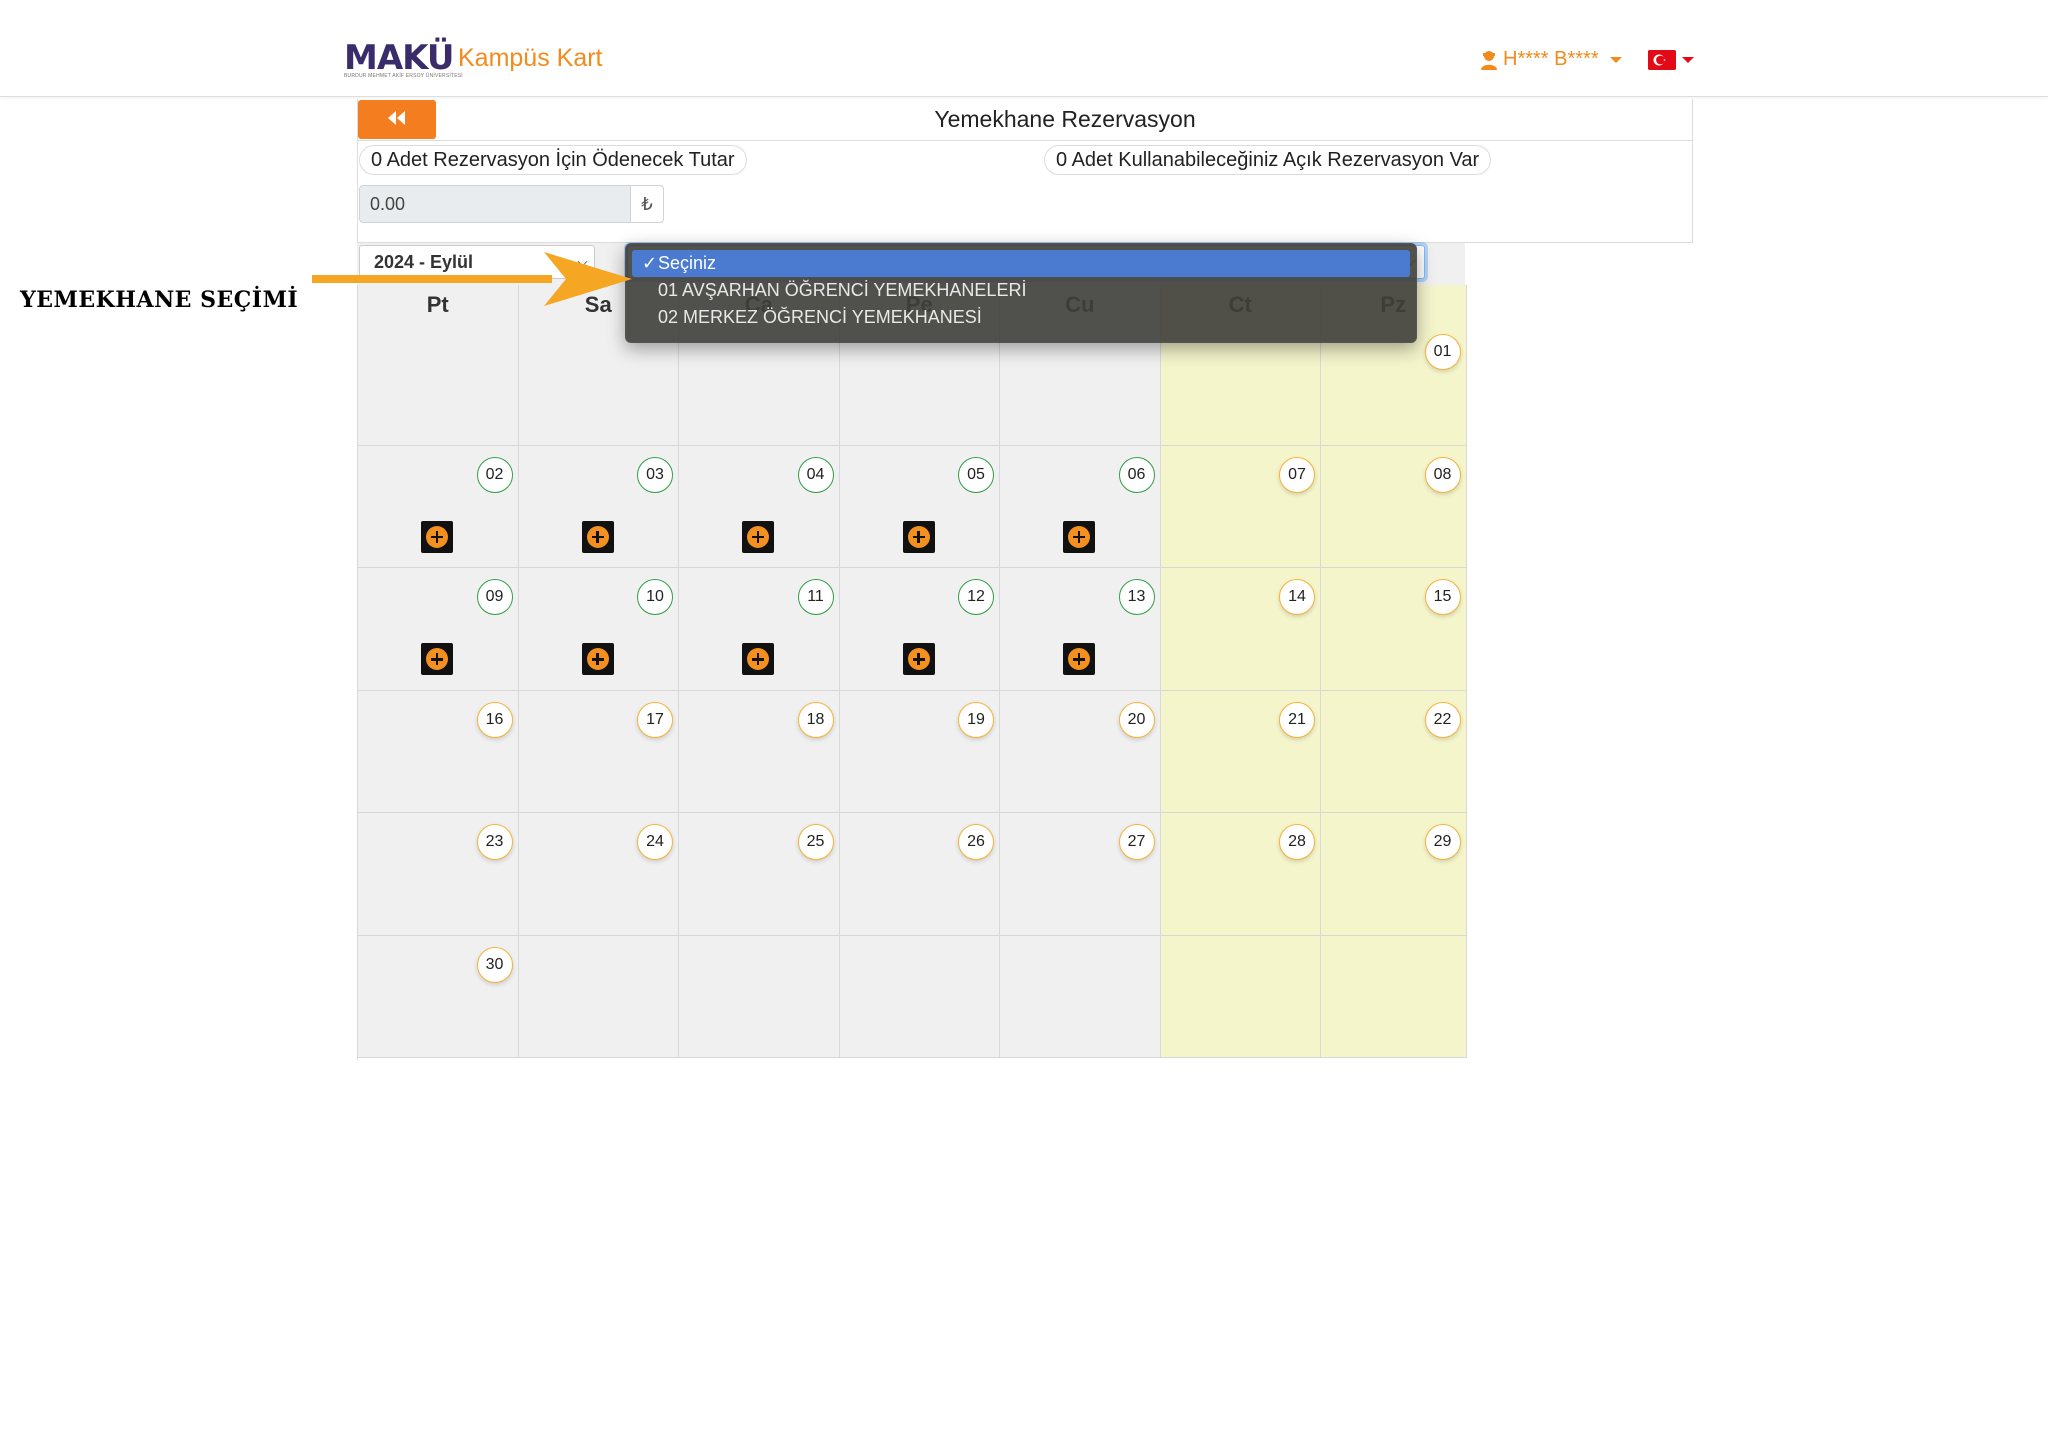  What do you see at coordinates (598, 506) in the screenshot?
I see `calendar-day-cell: 03` at bounding box center [598, 506].